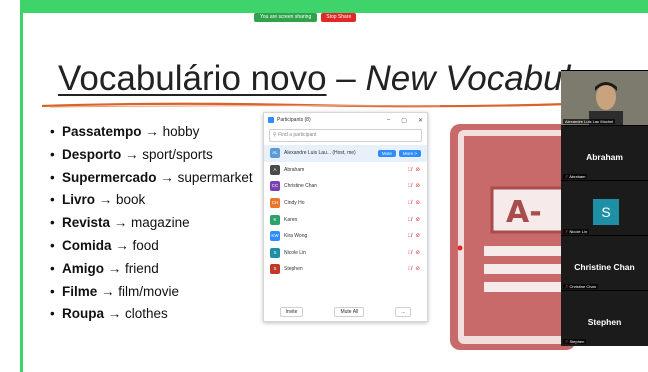 This screenshot has width=648, height=372. I want to click on vocab-portuguese: Roupa, so click(83, 314).